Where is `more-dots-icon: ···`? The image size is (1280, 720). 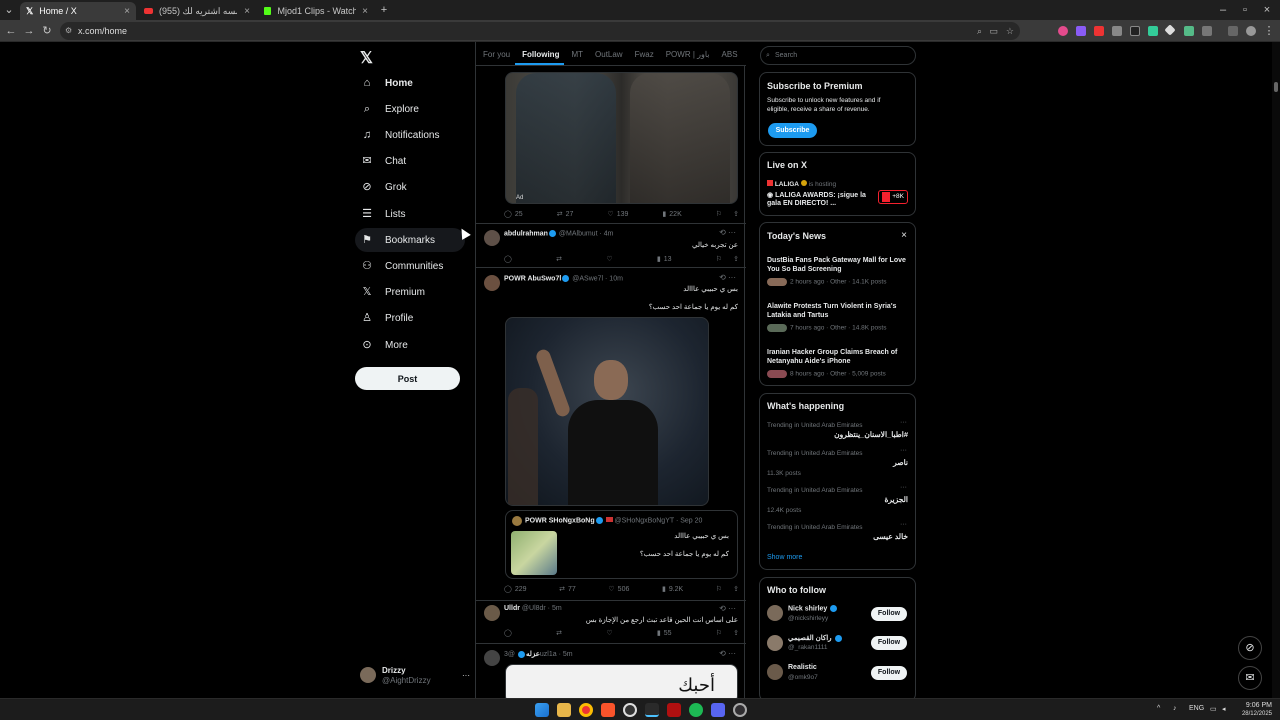 more-dots-icon: ··· is located at coordinates (466, 675).